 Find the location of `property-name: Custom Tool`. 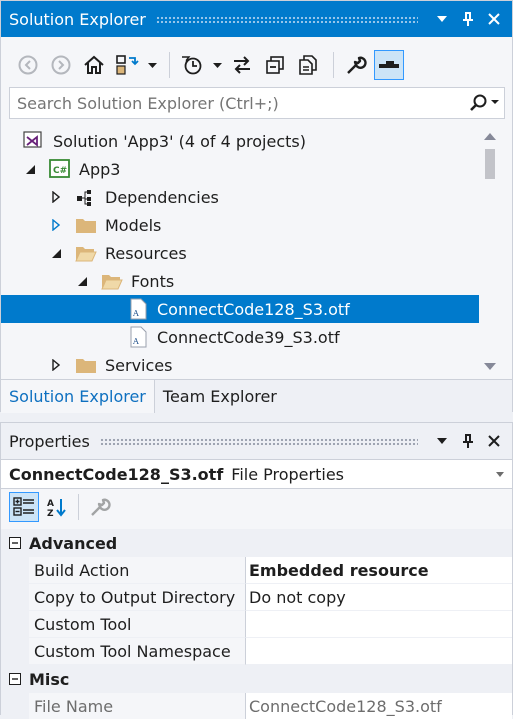

property-name: Custom Tool is located at coordinates (137, 624).